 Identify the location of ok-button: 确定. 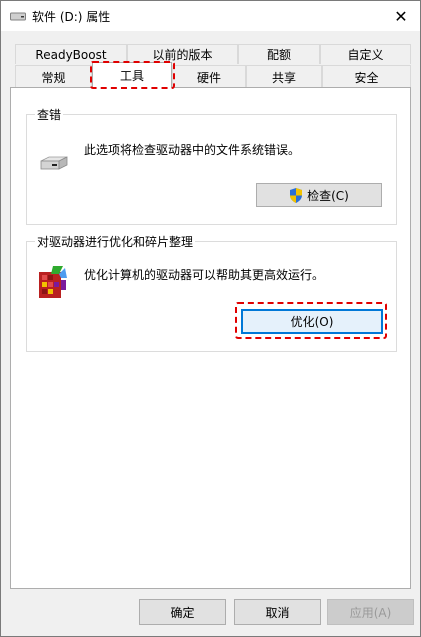
(182, 612).